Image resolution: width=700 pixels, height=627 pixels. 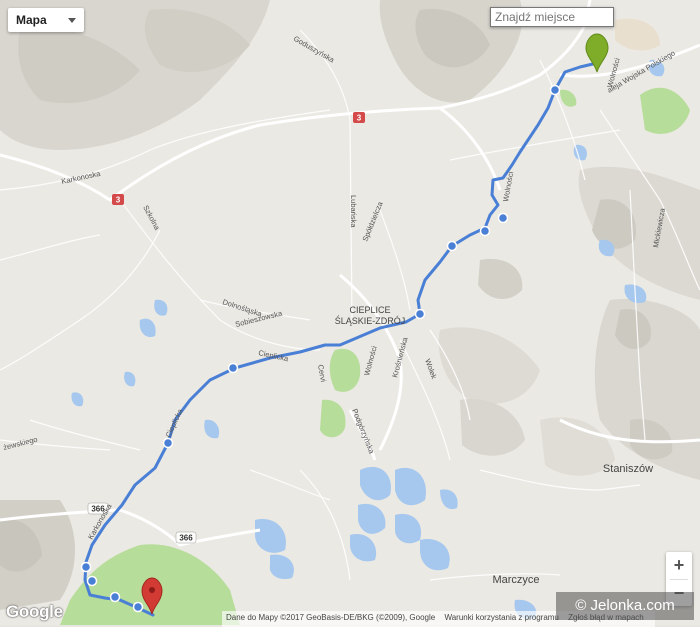 What do you see at coordinates (515, 580) in the screenshot?
I see `place-label: Marczyce` at bounding box center [515, 580].